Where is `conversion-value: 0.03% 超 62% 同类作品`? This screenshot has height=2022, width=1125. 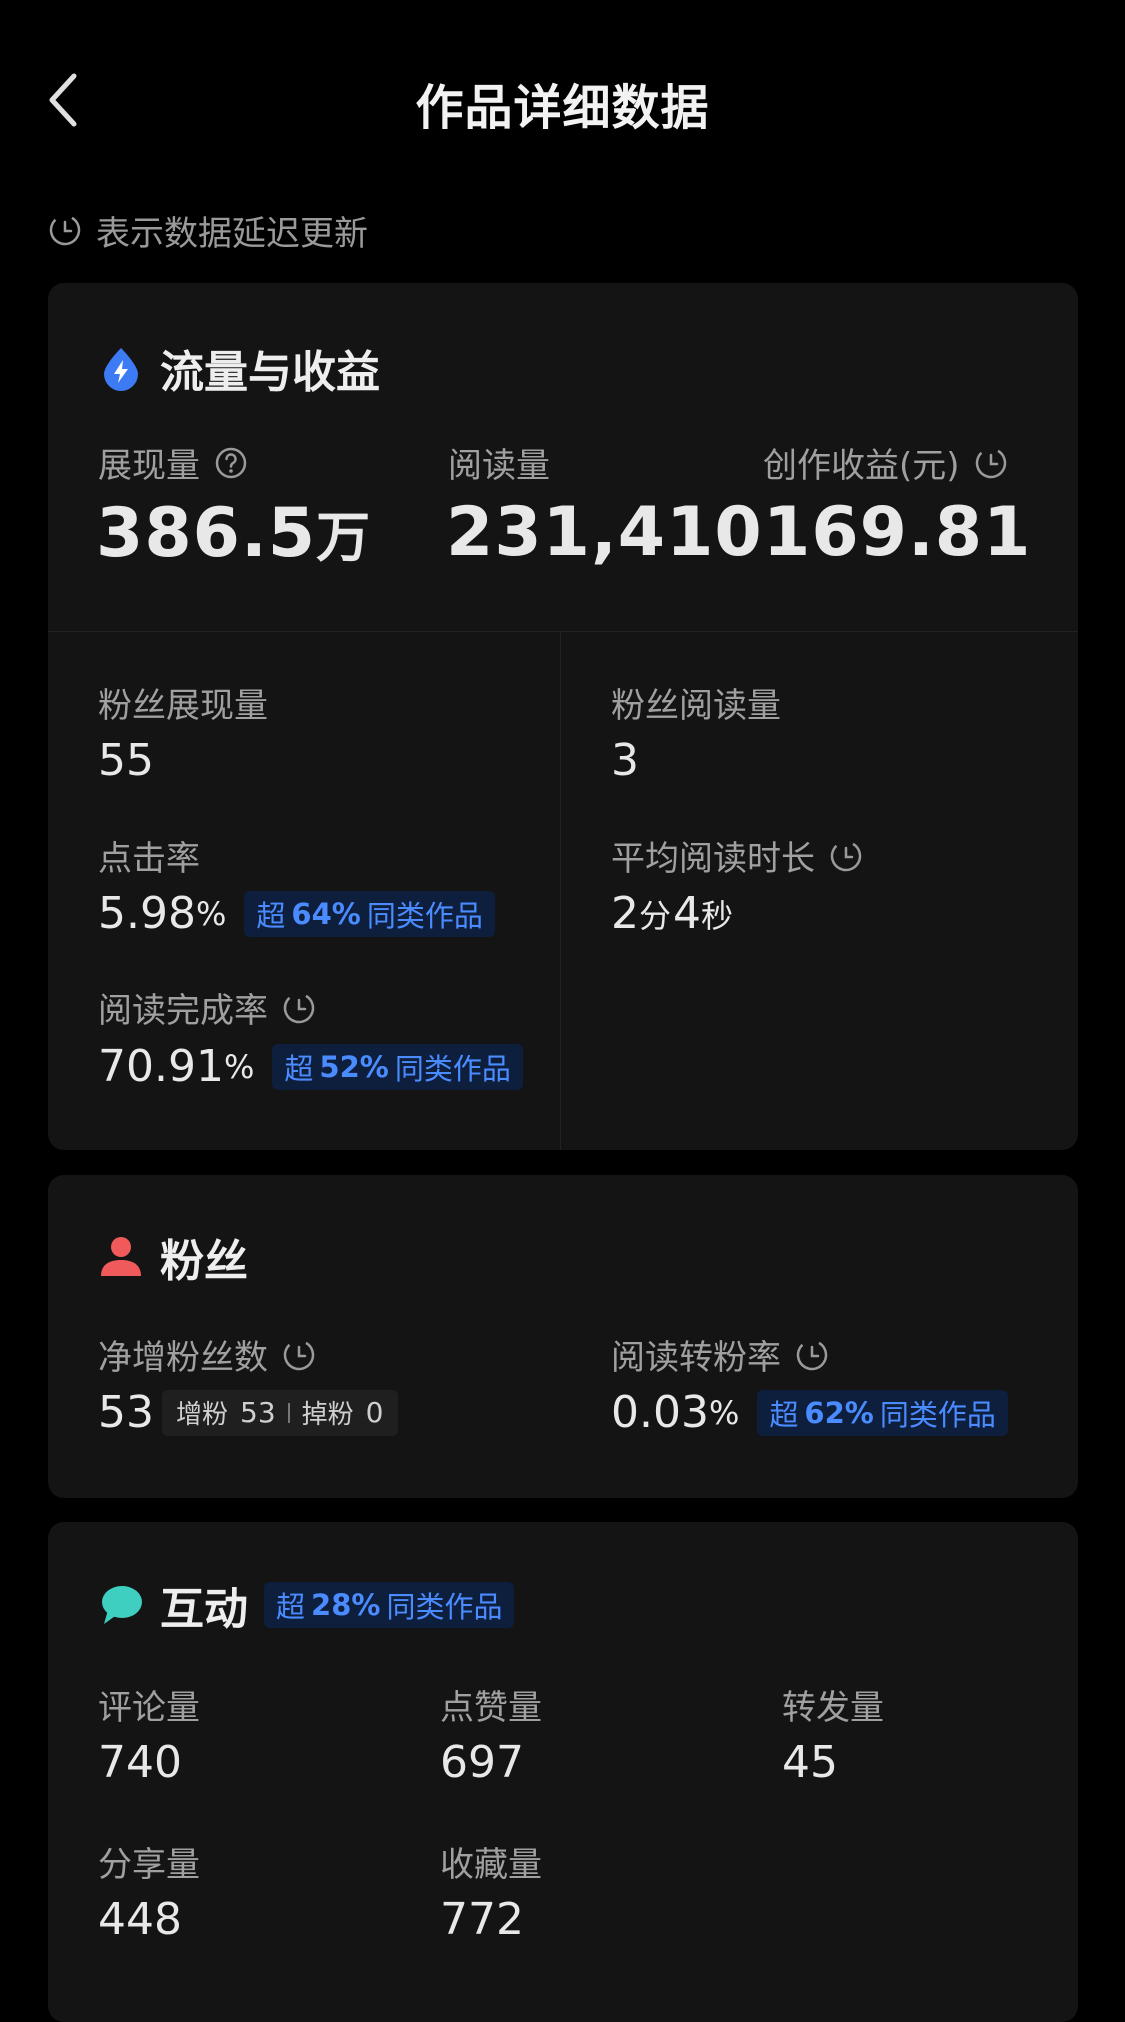
conversion-value: 0.03% 超 62% 同类作品 is located at coordinates (809, 1412).